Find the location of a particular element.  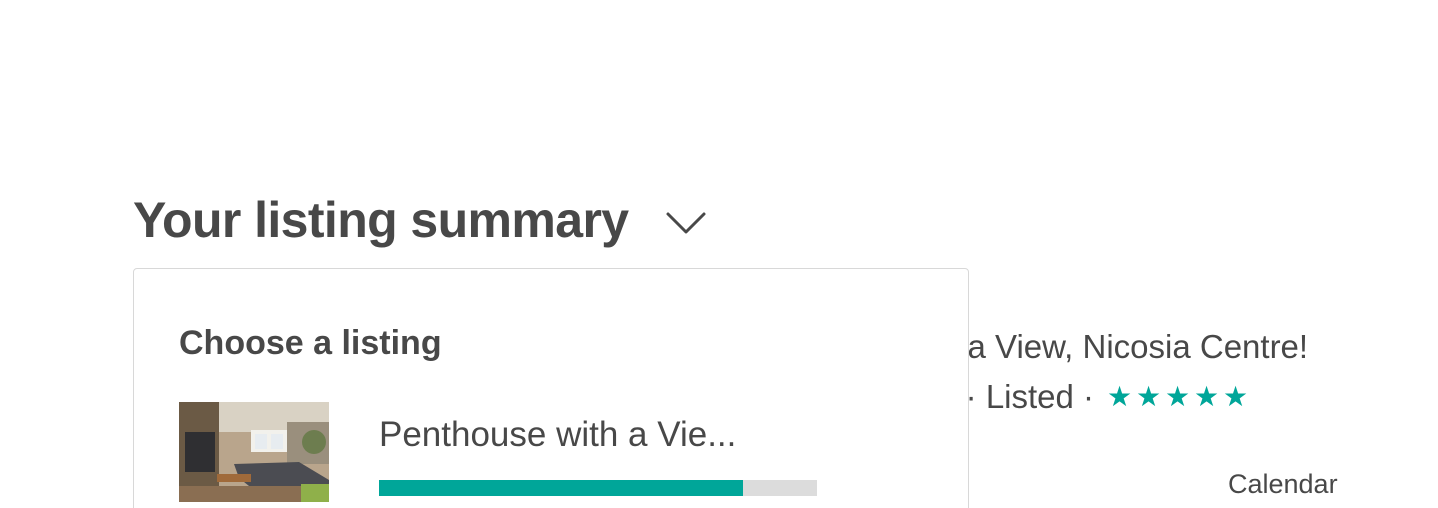

listing-summary-header: Your listing summary is located at coordinates (420, 220).